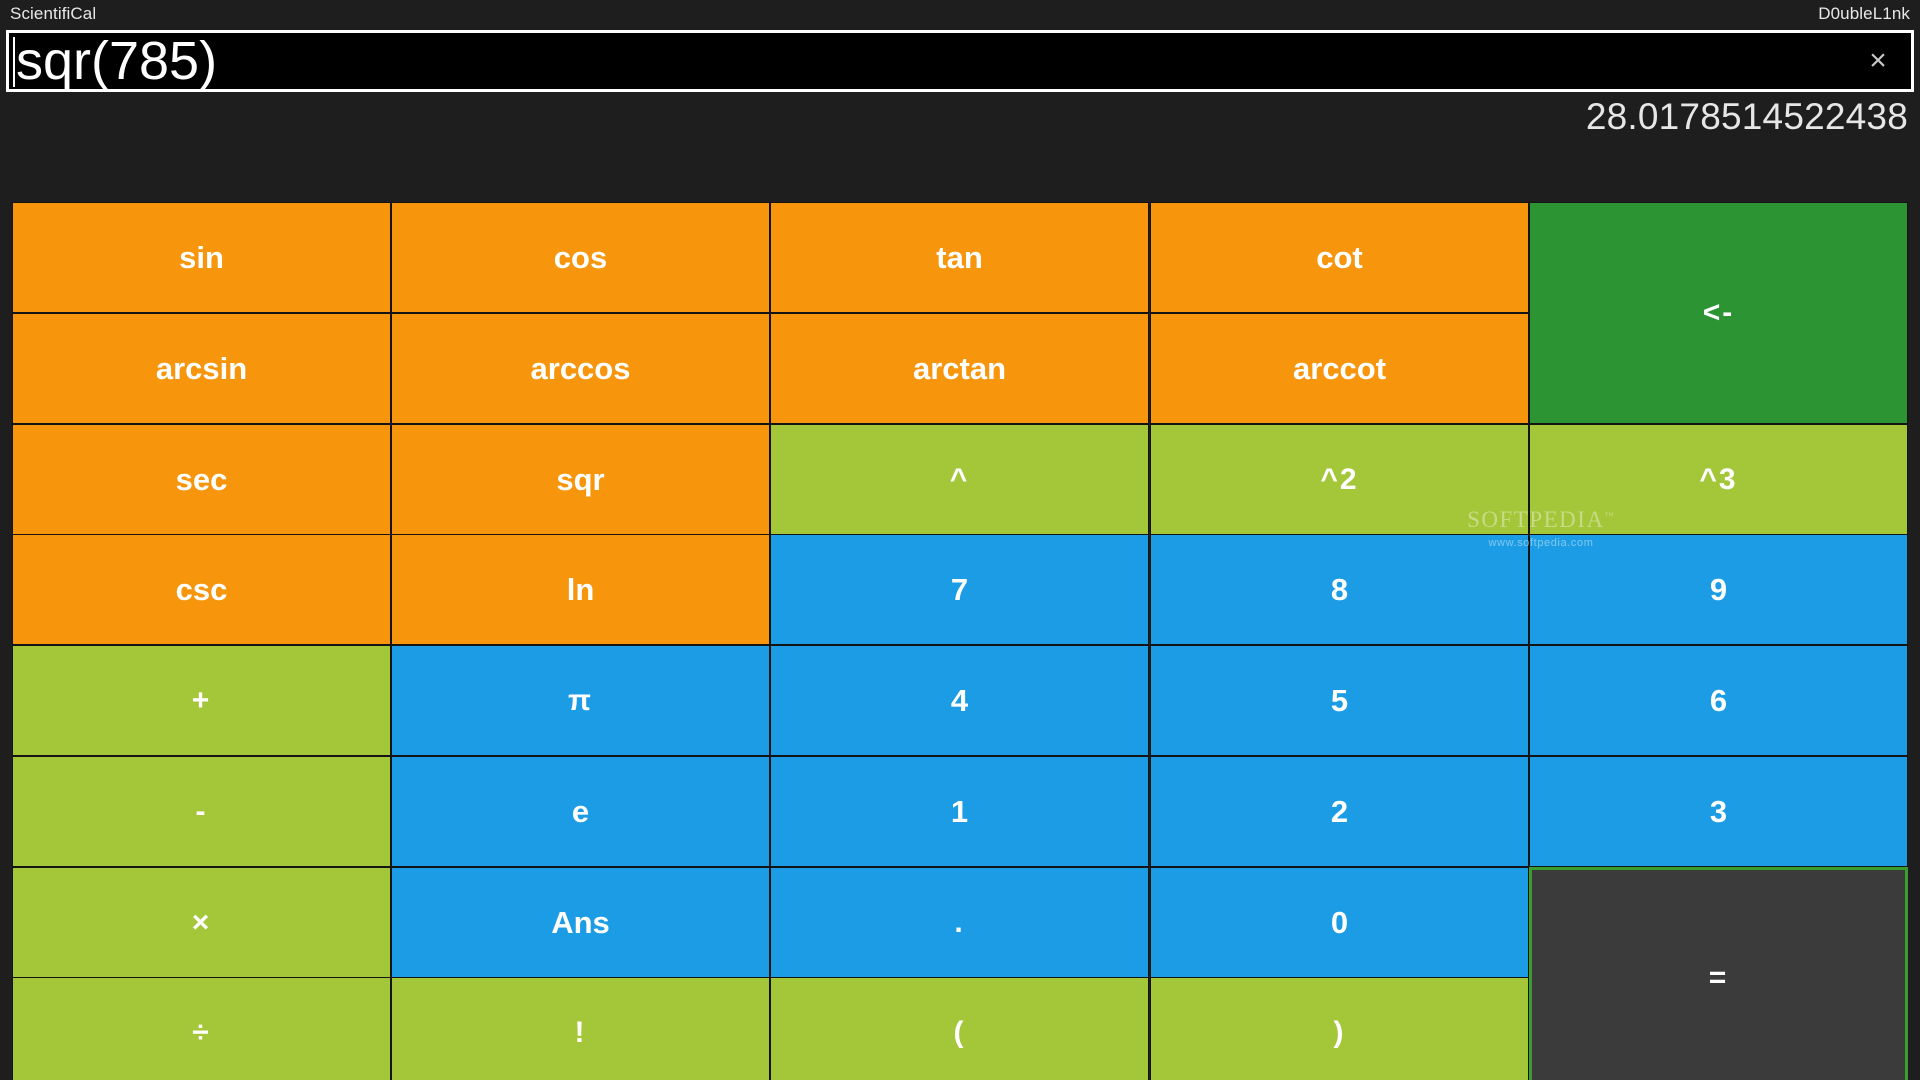 This screenshot has width=1920, height=1080. What do you see at coordinates (1746, 116) in the screenshot?
I see `result-display: 28.0178514522438` at bounding box center [1746, 116].